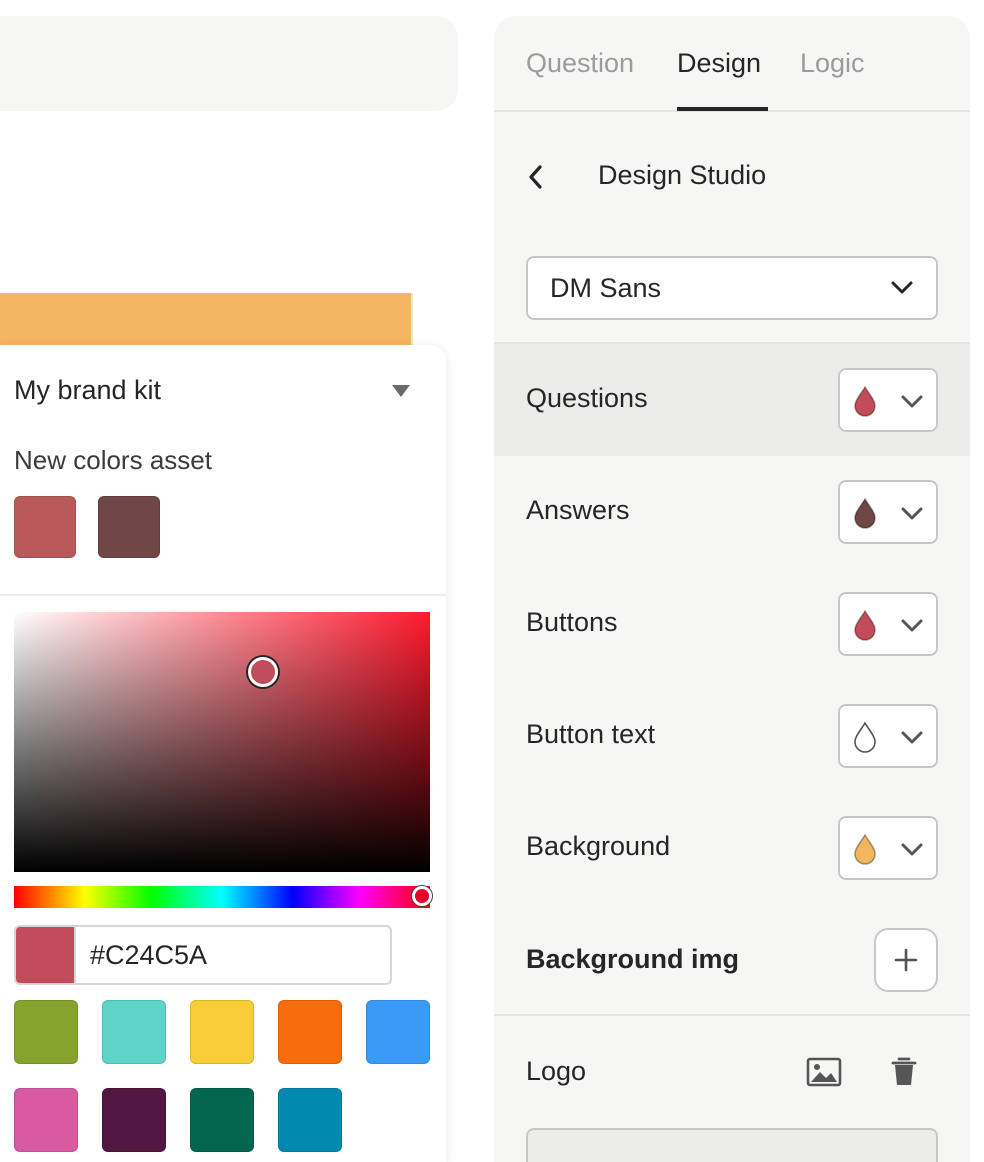 The width and height of the screenshot is (984, 1162). I want to click on logo-label: Logo, so click(556, 1071).